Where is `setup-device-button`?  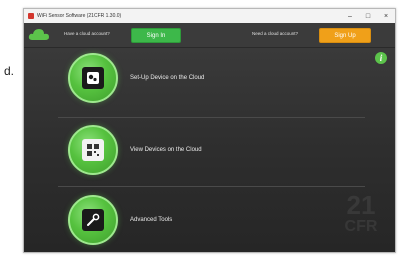
setup-device-button is located at coordinates (93, 78).